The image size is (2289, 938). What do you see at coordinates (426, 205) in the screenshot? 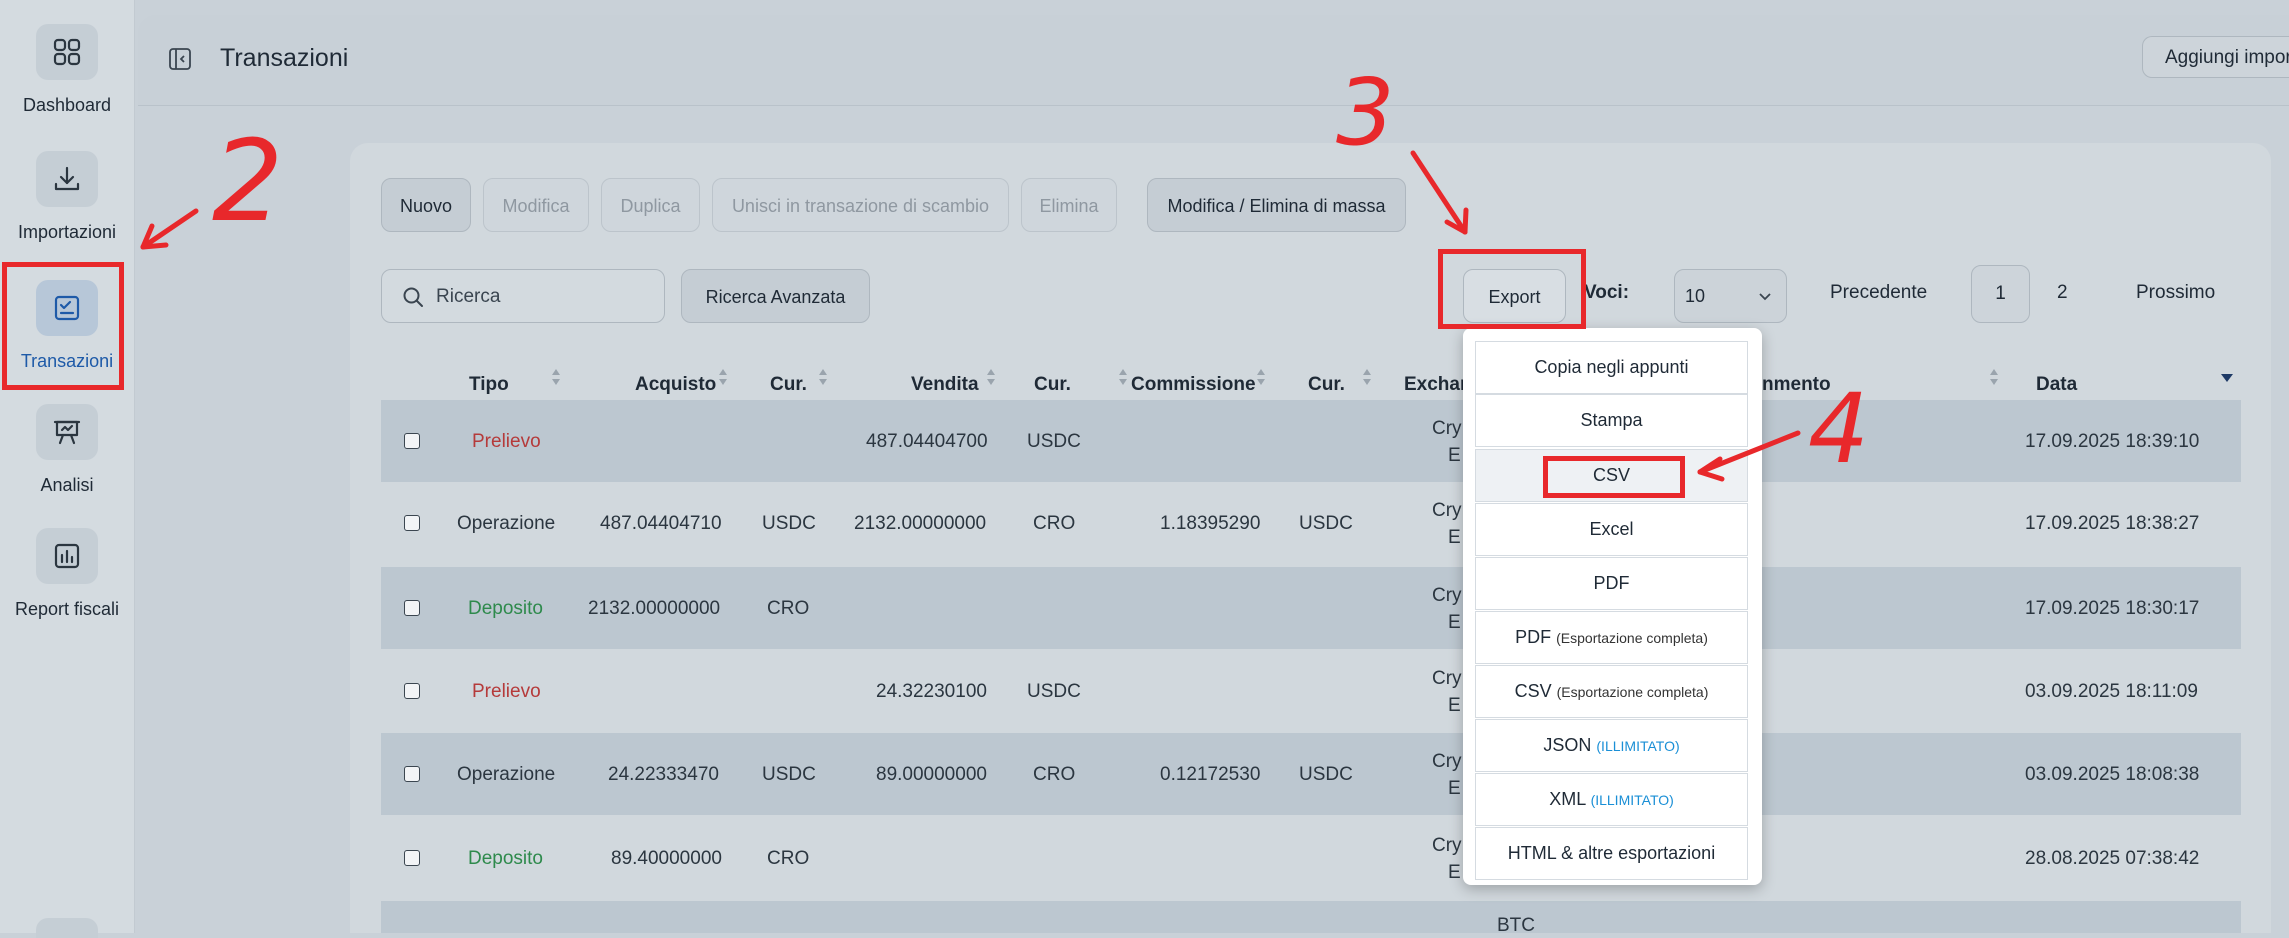
I see `new-button: Nuovo` at bounding box center [426, 205].